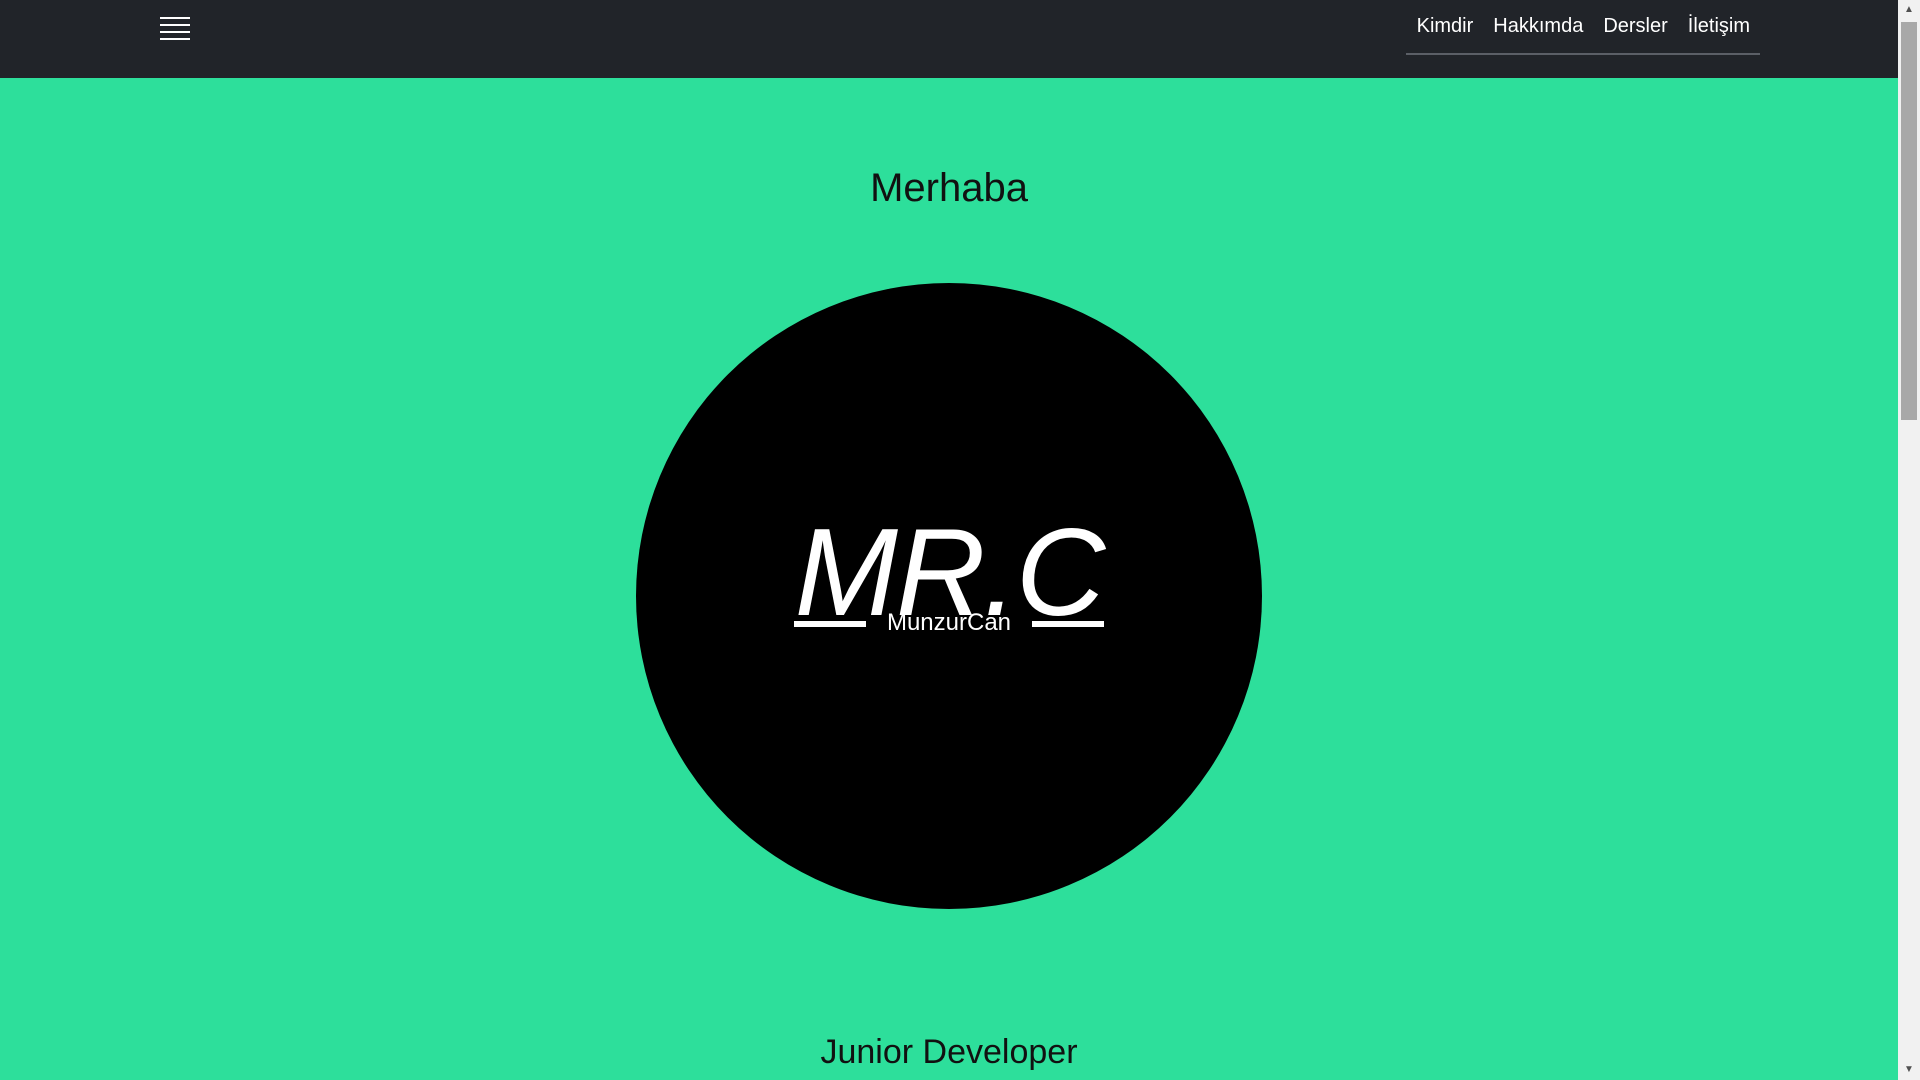 This screenshot has width=1920, height=1080. What do you see at coordinates (1909, 540) in the screenshot?
I see `page-scrollbar: ▲ ▼` at bounding box center [1909, 540].